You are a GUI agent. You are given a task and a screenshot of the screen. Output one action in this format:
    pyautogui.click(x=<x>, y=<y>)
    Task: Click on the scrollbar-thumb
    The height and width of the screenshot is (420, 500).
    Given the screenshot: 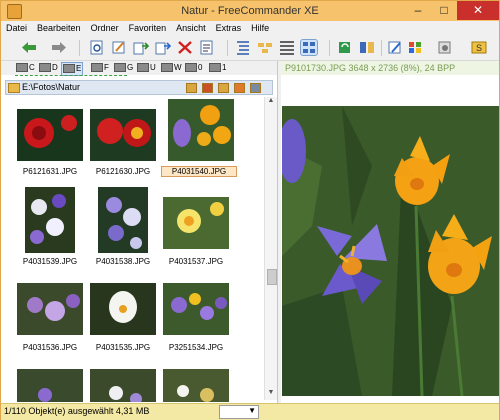 What is the action you would take?
    pyautogui.click(x=272, y=277)
    